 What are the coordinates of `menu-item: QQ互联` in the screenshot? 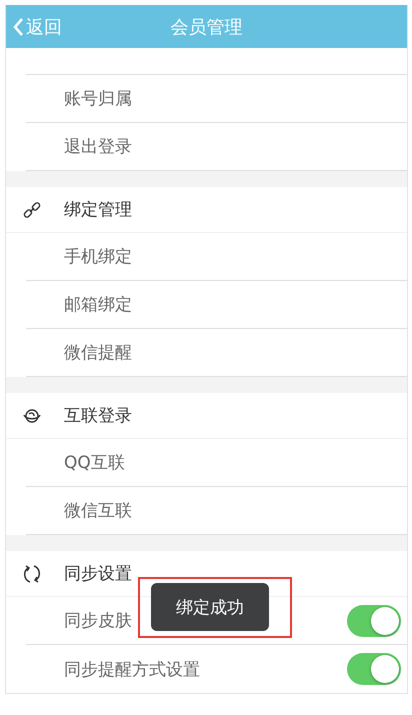 It's located at (216, 463).